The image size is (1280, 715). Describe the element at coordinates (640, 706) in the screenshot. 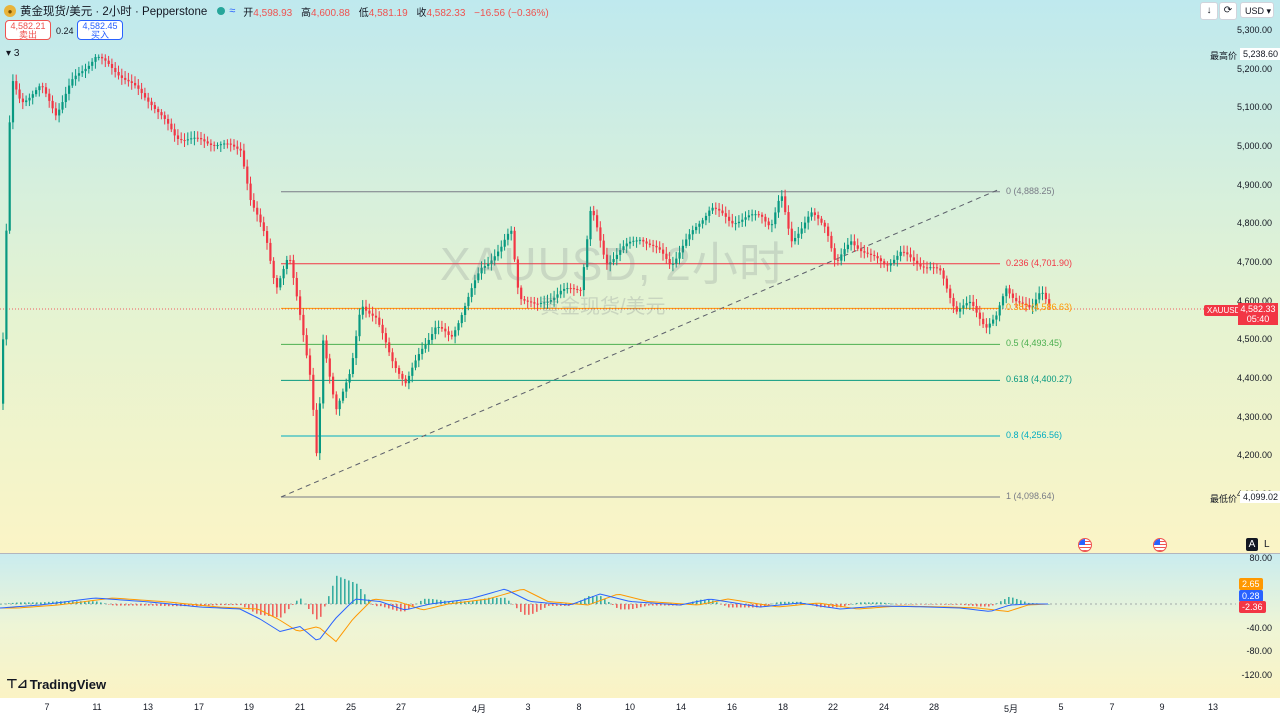

I see `date-axis-background` at that location.